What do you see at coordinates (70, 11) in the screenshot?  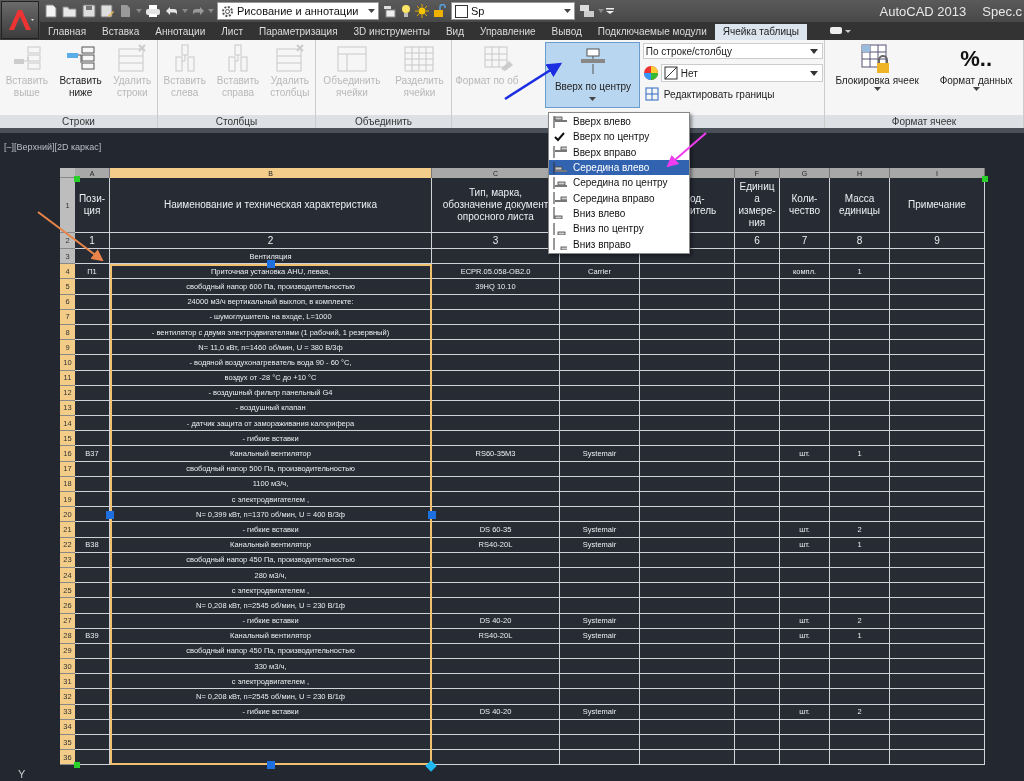 I see `open-folder-icon` at bounding box center [70, 11].